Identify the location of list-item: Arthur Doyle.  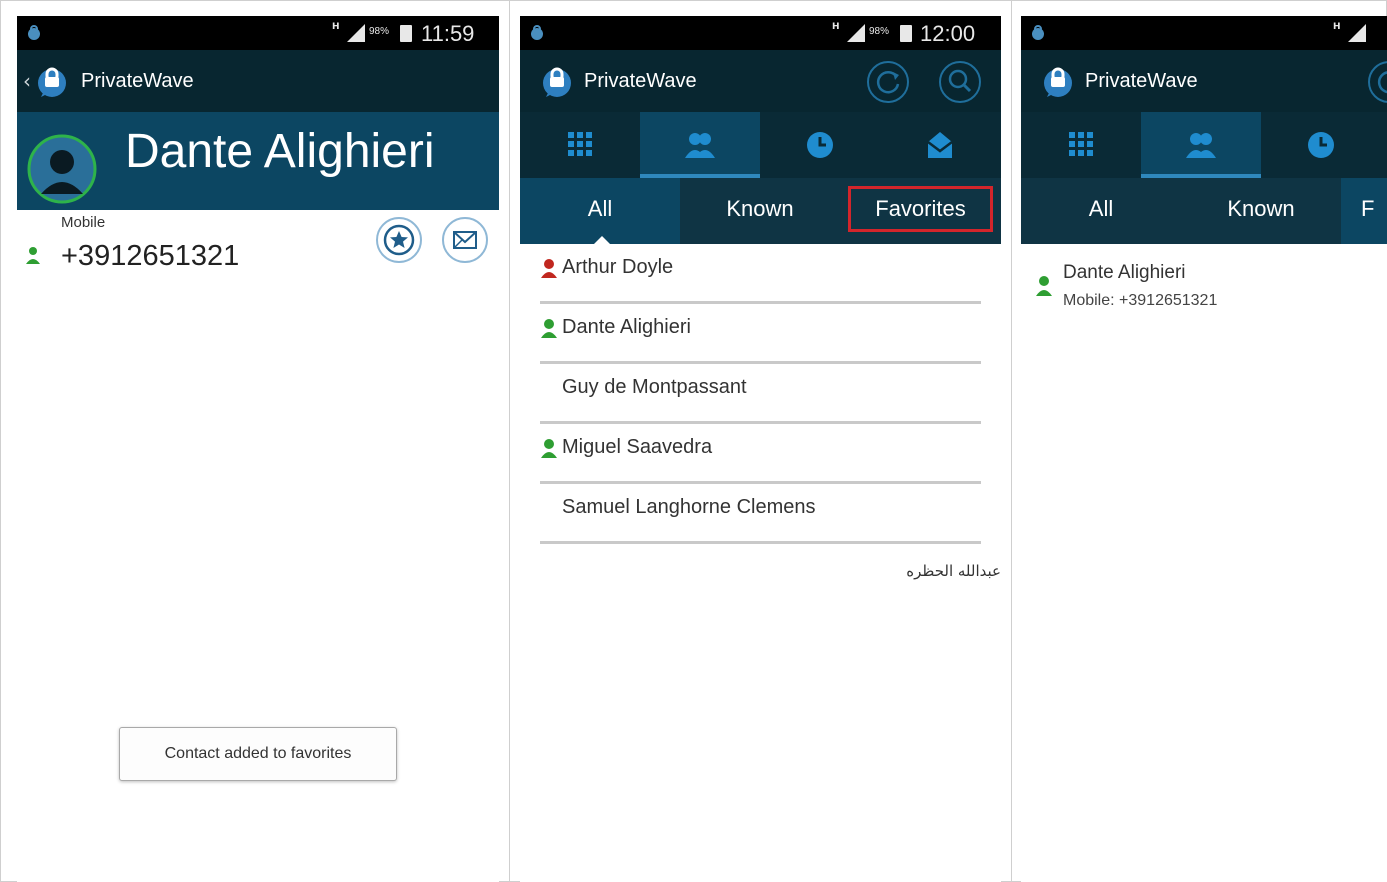
(760, 274).